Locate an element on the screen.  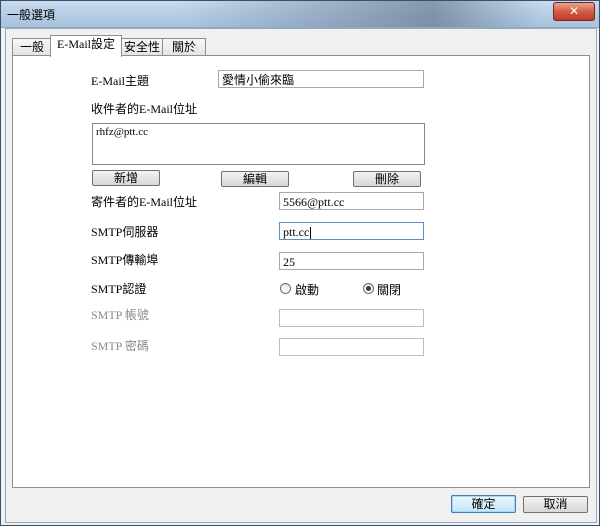
smtp-port-label: SMTP傳輸埠 is located at coordinates (125, 260).